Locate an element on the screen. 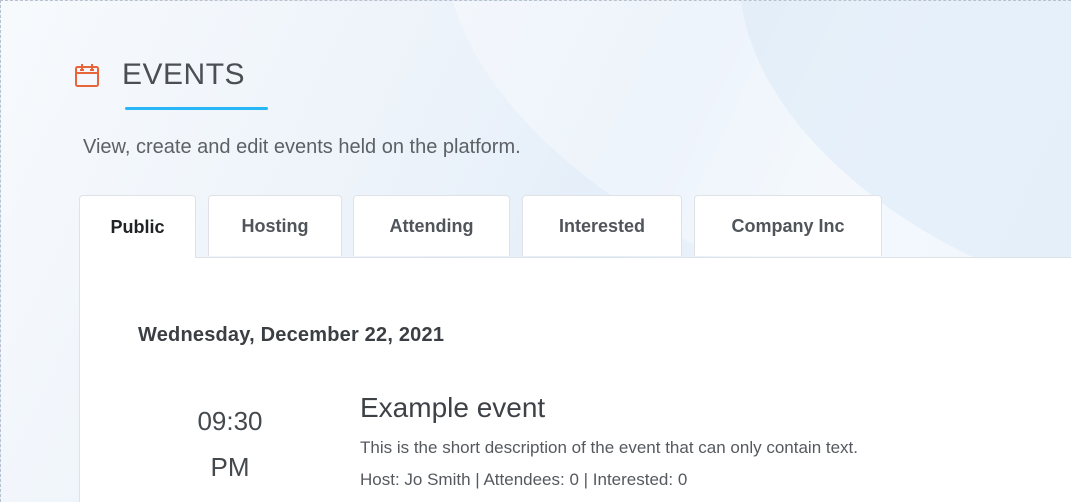 The height and width of the screenshot is (502, 1071). tab-interested: Interested is located at coordinates (602, 225).